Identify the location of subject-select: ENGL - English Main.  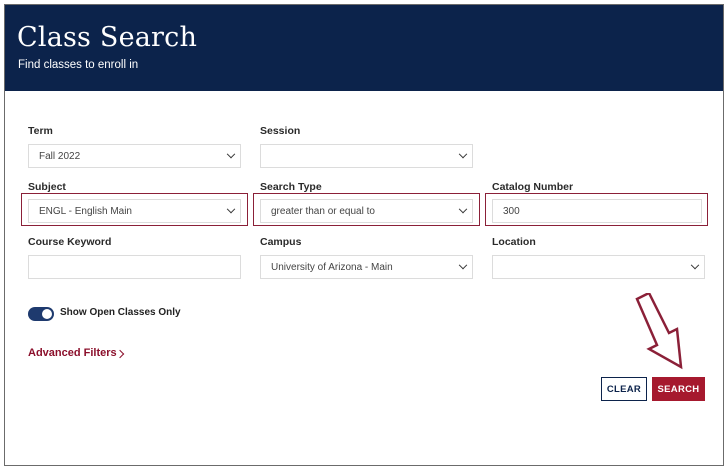
(134, 211).